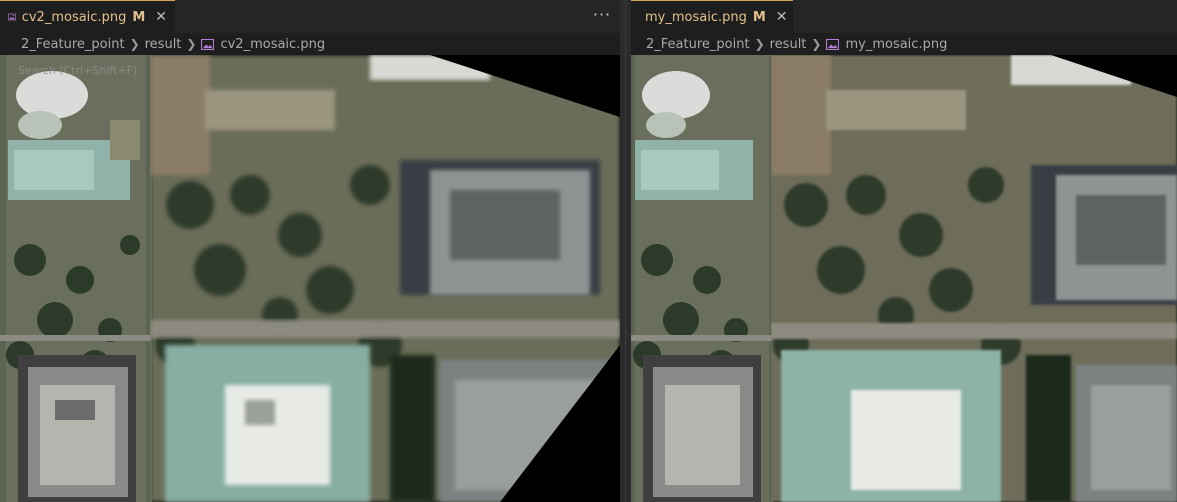 This screenshot has height=502, width=1177. What do you see at coordinates (78, 70) in the screenshot?
I see `search-hint: Search (Ctrl+Shift+F)` at bounding box center [78, 70].